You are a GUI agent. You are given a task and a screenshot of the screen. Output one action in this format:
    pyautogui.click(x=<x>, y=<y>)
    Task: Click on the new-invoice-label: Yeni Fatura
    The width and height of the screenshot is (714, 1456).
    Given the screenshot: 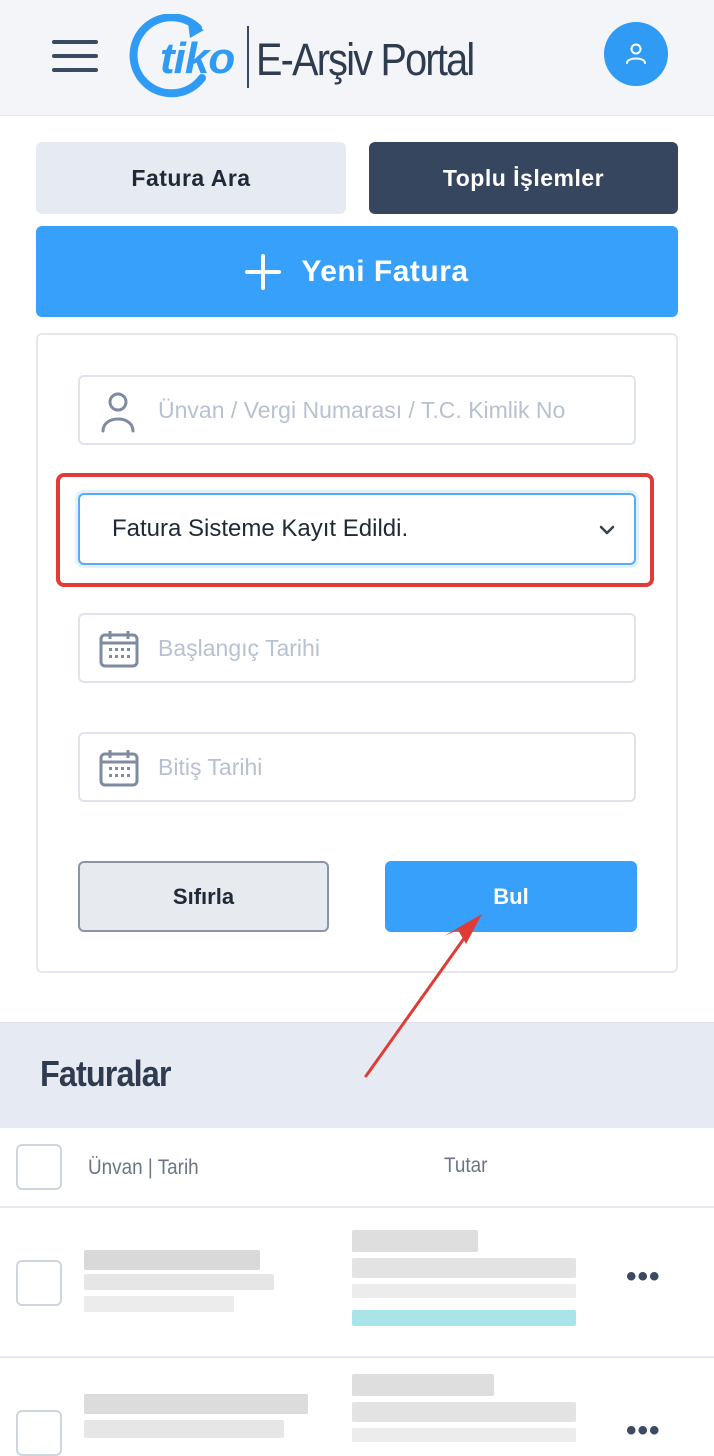 What is the action you would take?
    pyautogui.click(x=385, y=271)
    